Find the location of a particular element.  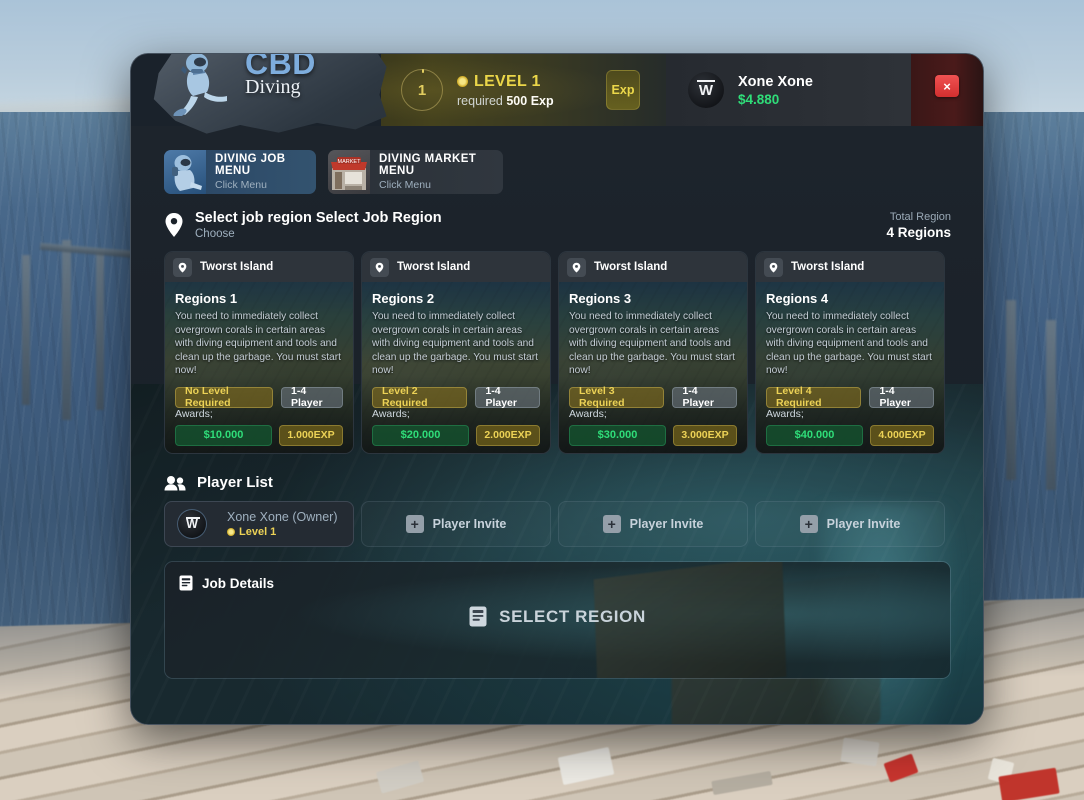

region-awards-row: $30.000 3.000EXP is located at coordinates (653, 435).